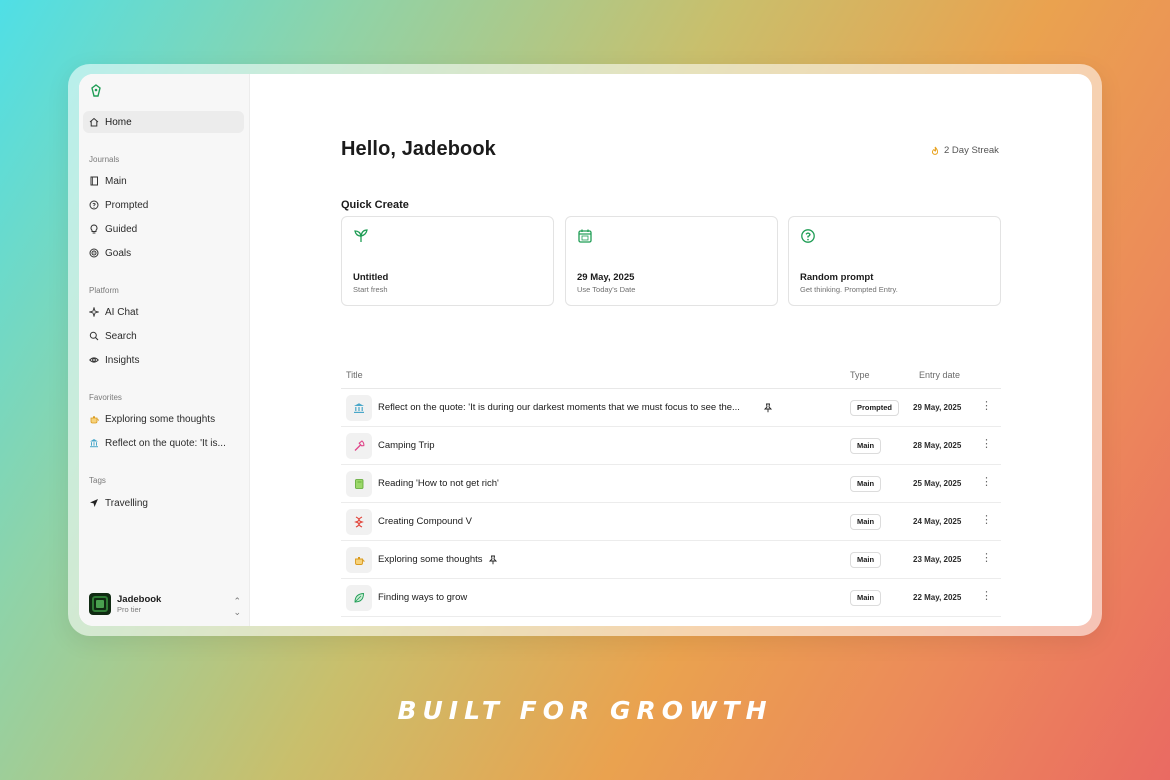 The width and height of the screenshot is (1170, 780). I want to click on lightbulb-icon, so click(94, 229).